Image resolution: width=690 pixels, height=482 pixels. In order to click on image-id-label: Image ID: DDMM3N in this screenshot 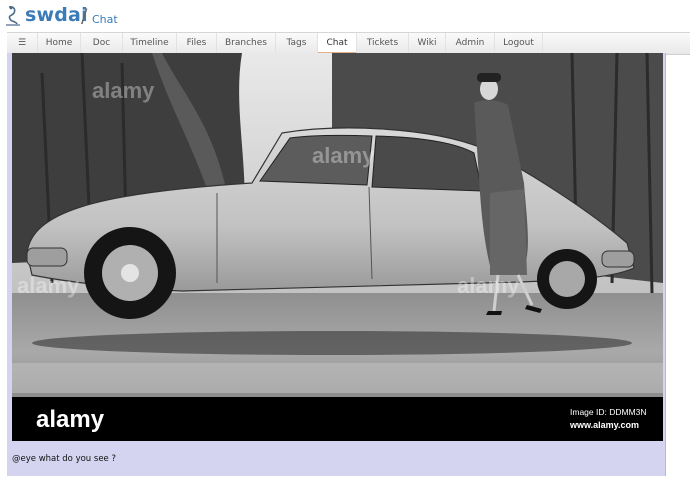, I will do `click(608, 412)`.